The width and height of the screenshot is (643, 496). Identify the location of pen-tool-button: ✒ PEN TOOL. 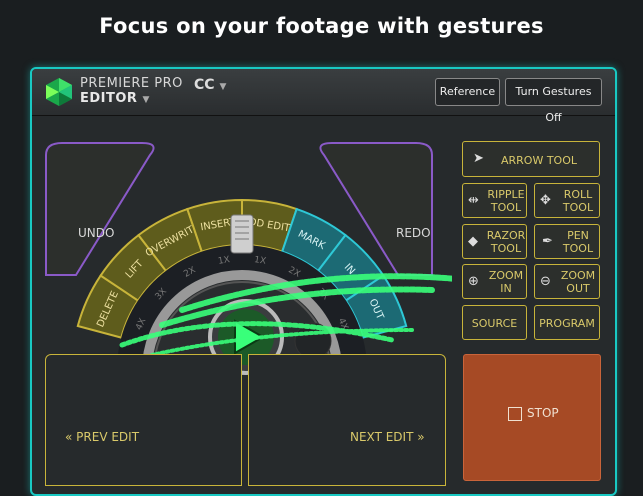
(567, 241).